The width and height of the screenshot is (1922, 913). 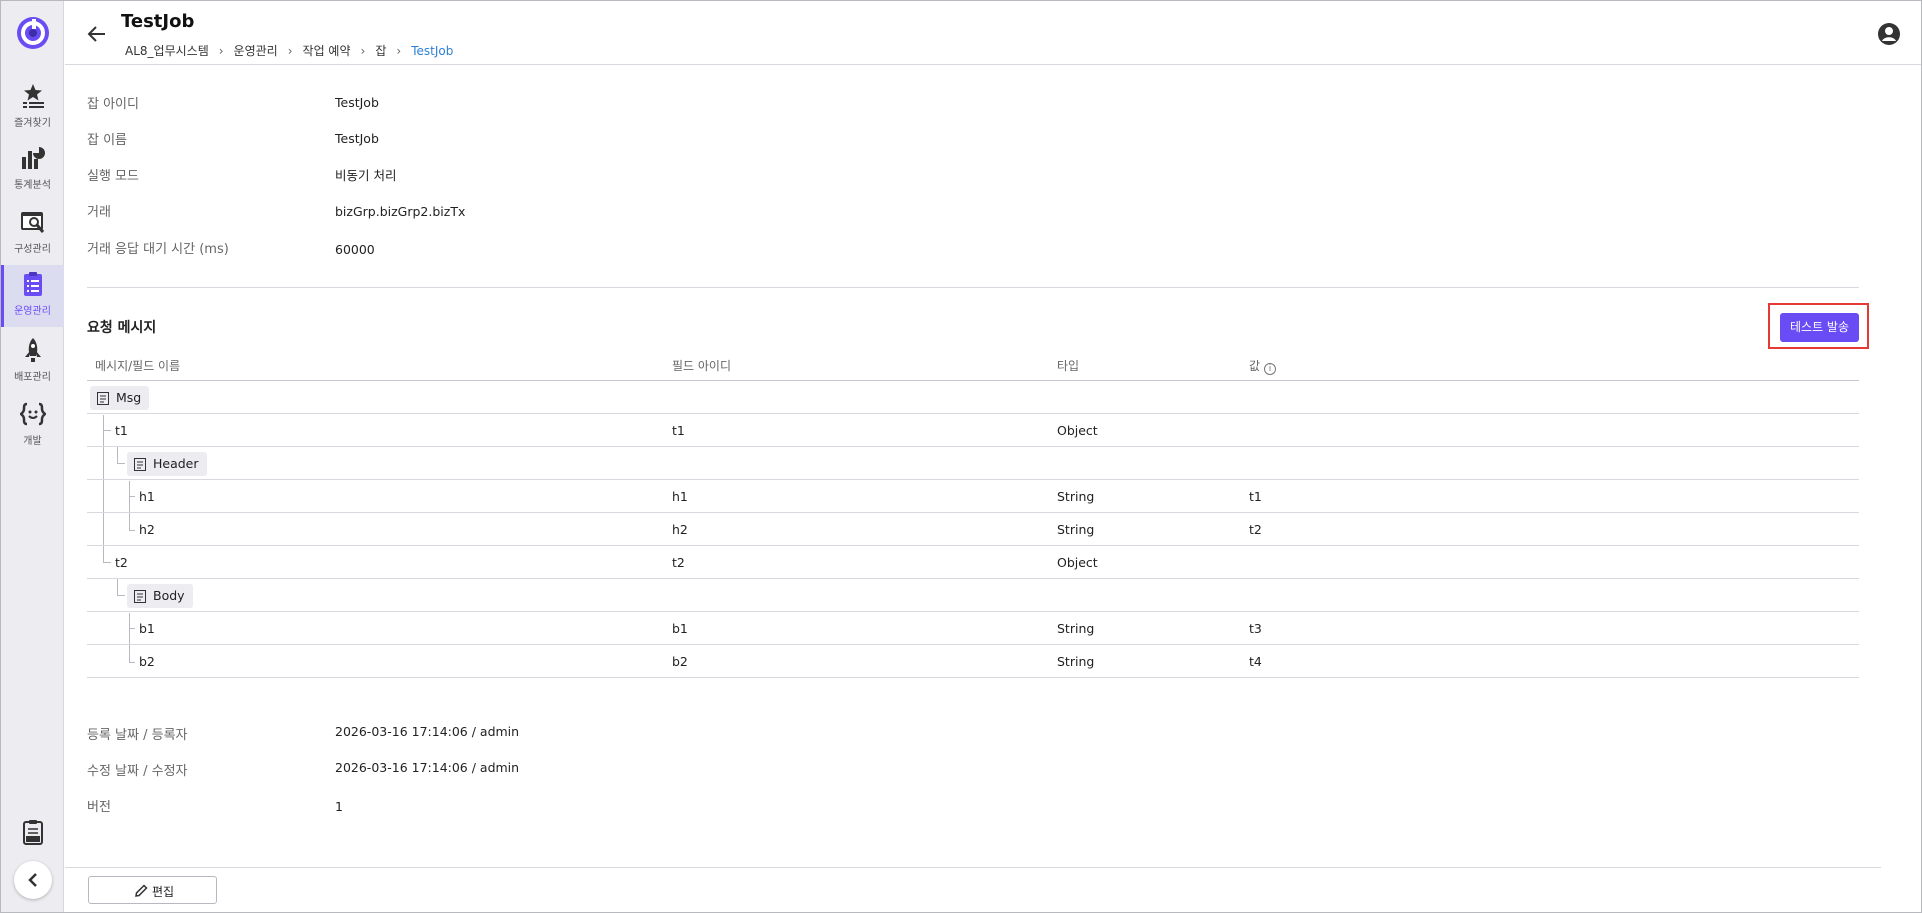 I want to click on table-row: b2 b2 String t4, so click(x=973, y=661).